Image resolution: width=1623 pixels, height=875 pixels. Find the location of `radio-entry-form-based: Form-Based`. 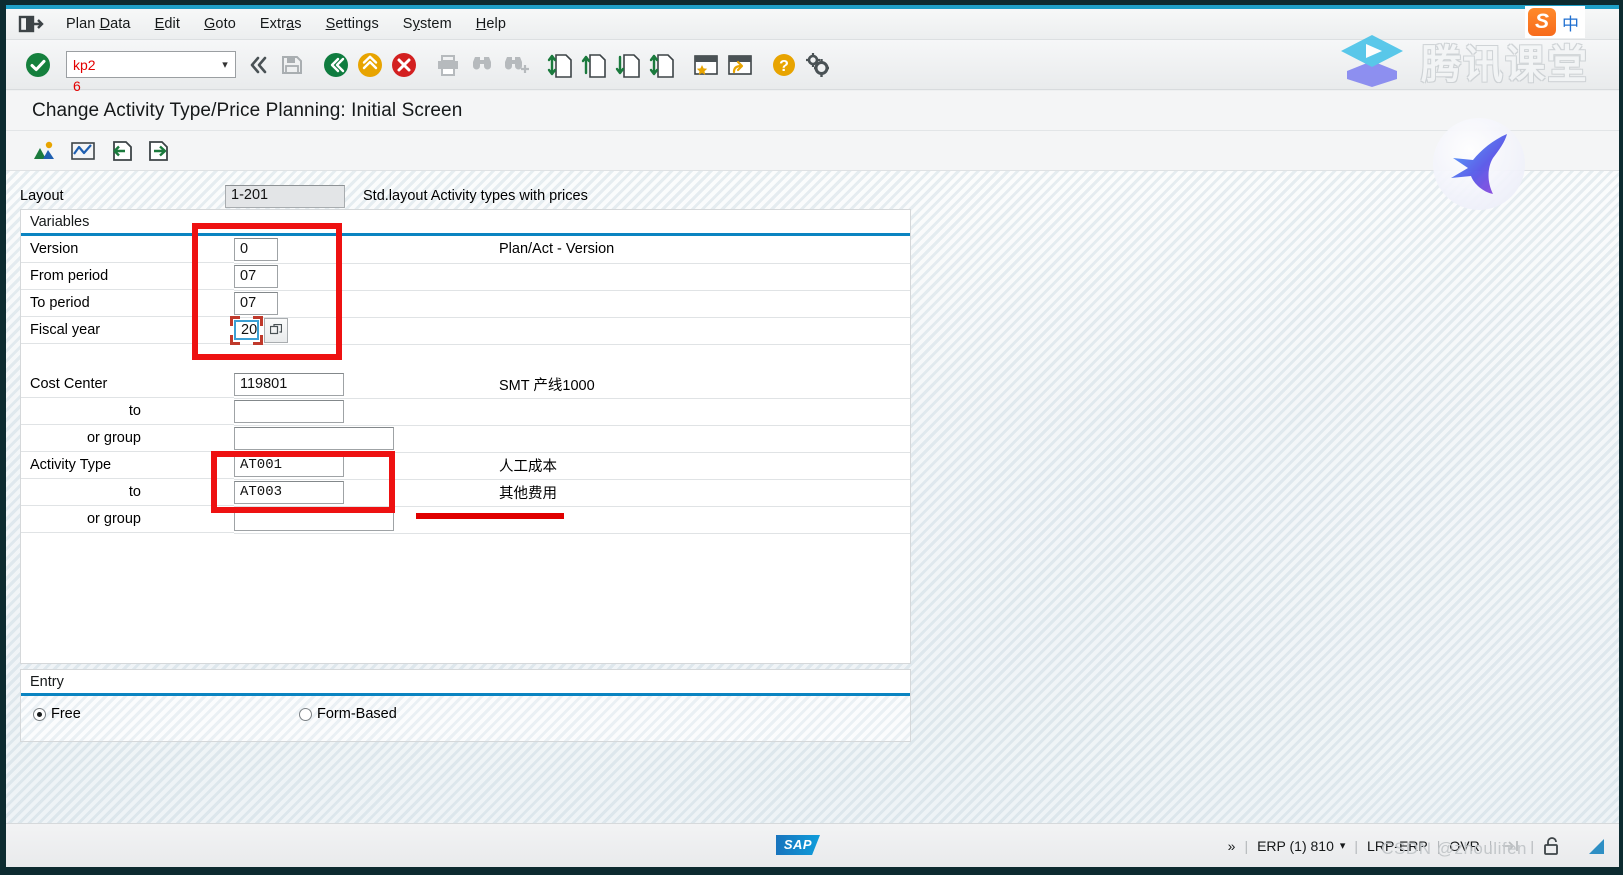

radio-entry-form-based: Form-Based is located at coordinates (348, 714).